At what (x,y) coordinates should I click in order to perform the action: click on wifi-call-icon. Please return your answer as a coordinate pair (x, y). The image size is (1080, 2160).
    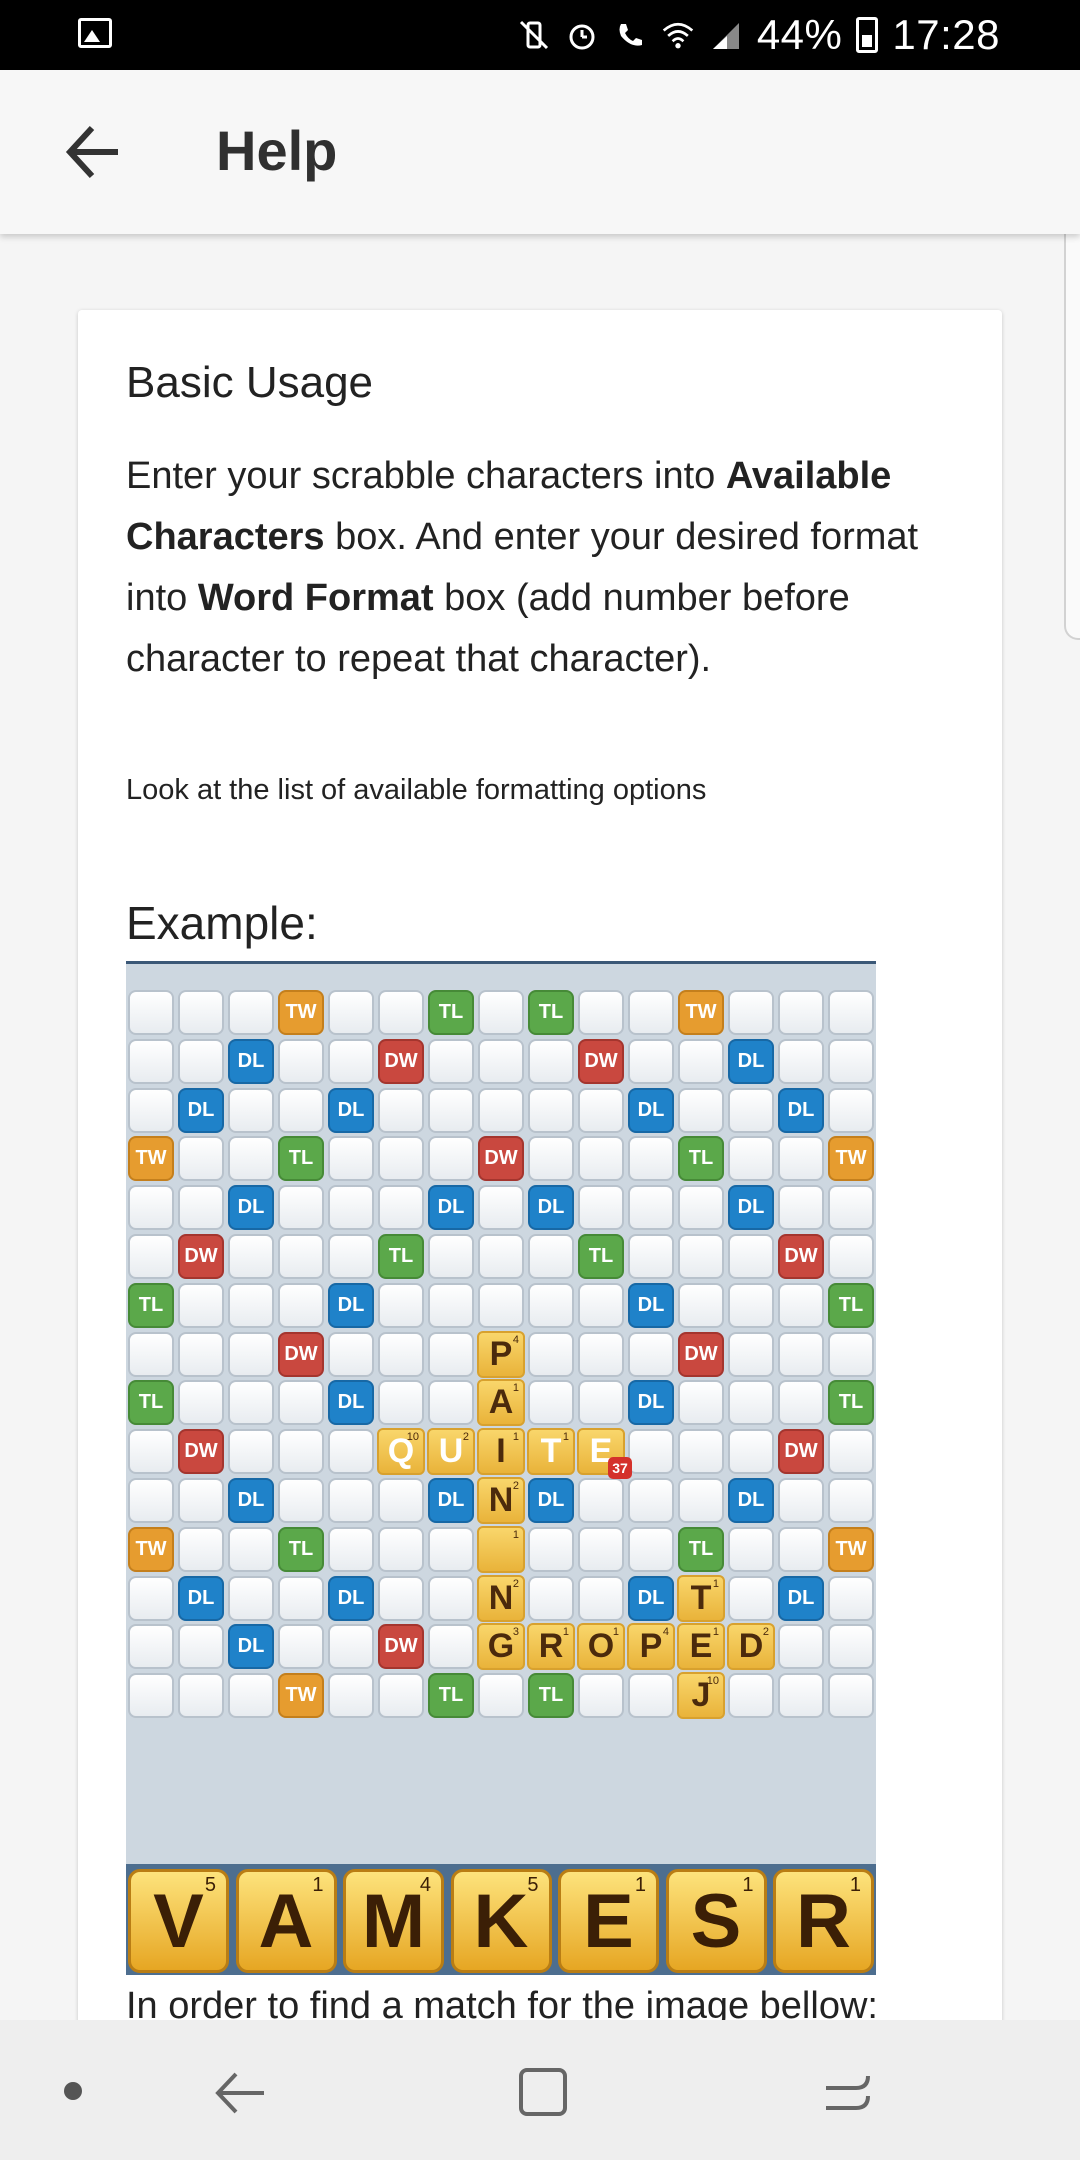
    Looking at the image, I should click on (630, 35).